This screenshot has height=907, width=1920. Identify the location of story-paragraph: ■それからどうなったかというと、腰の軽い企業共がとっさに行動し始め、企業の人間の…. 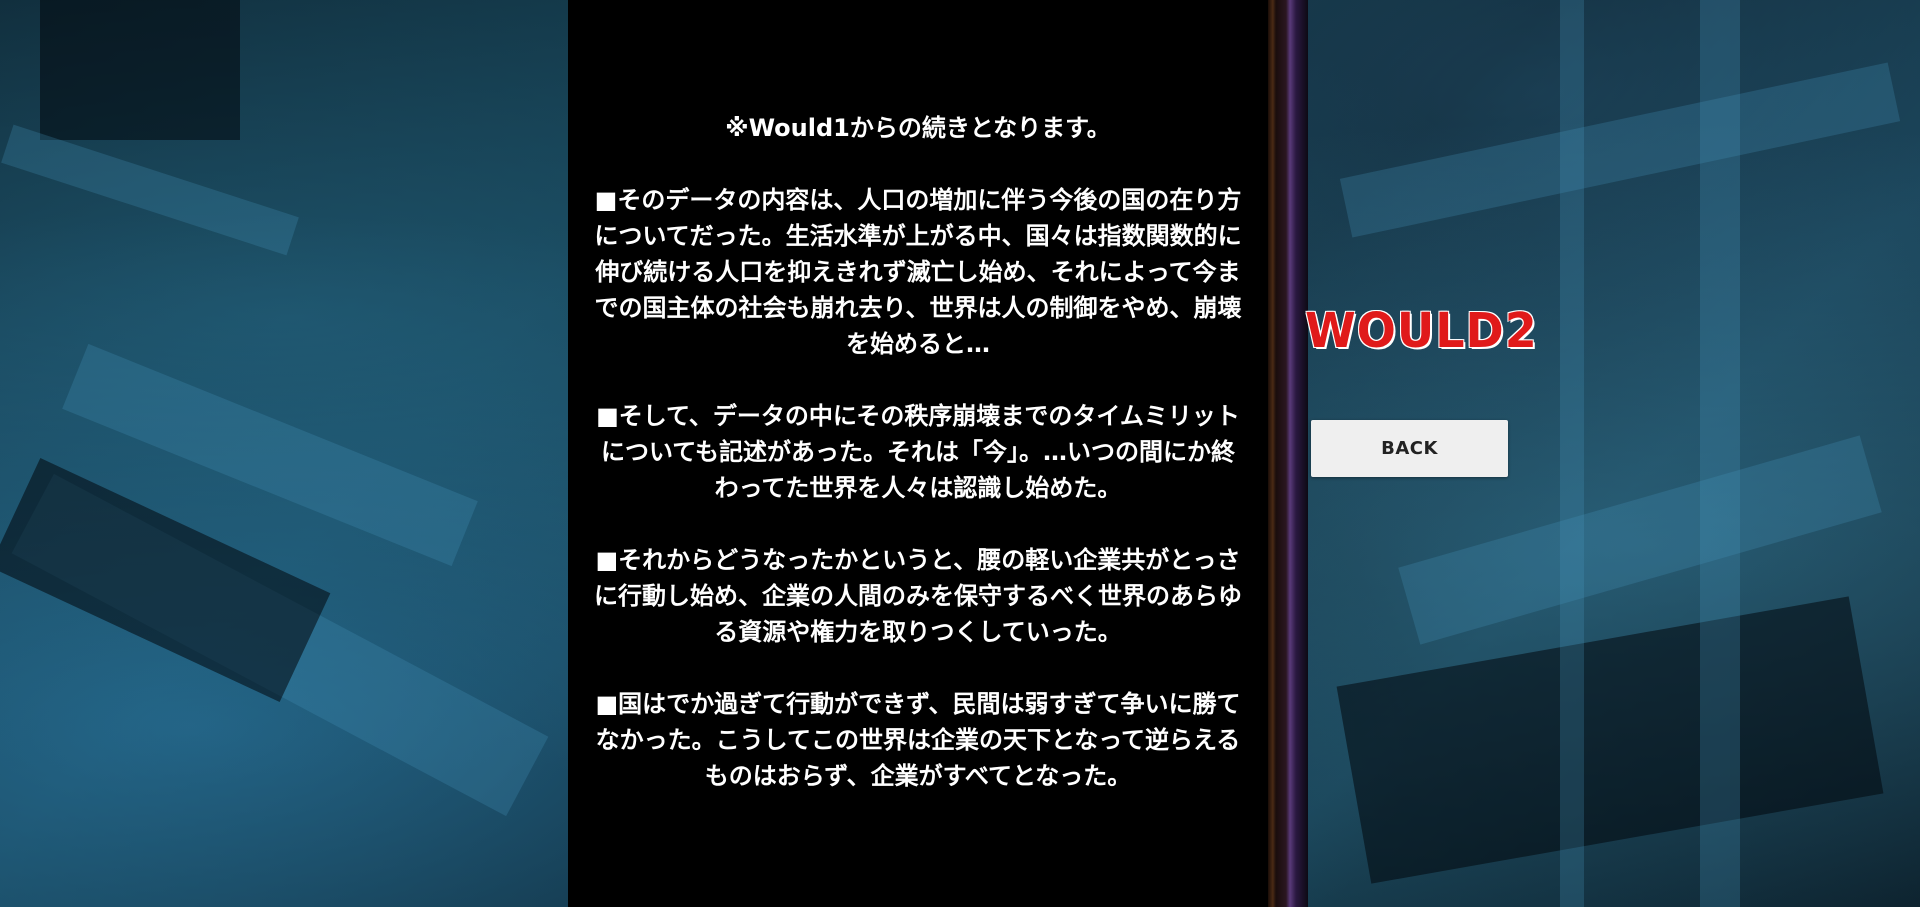
(918, 596).